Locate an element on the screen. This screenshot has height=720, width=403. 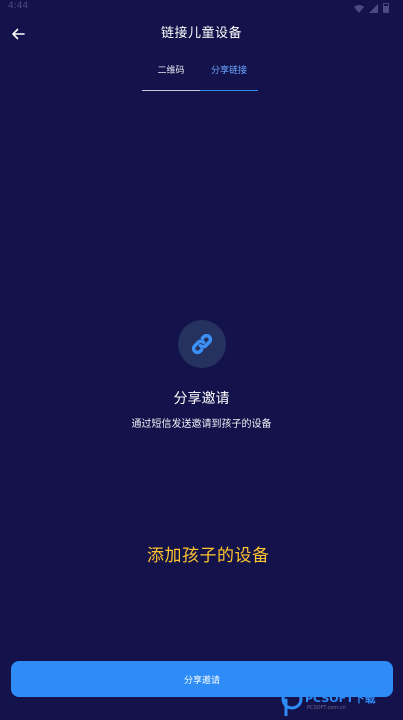
link-icon-badge is located at coordinates (202, 344).